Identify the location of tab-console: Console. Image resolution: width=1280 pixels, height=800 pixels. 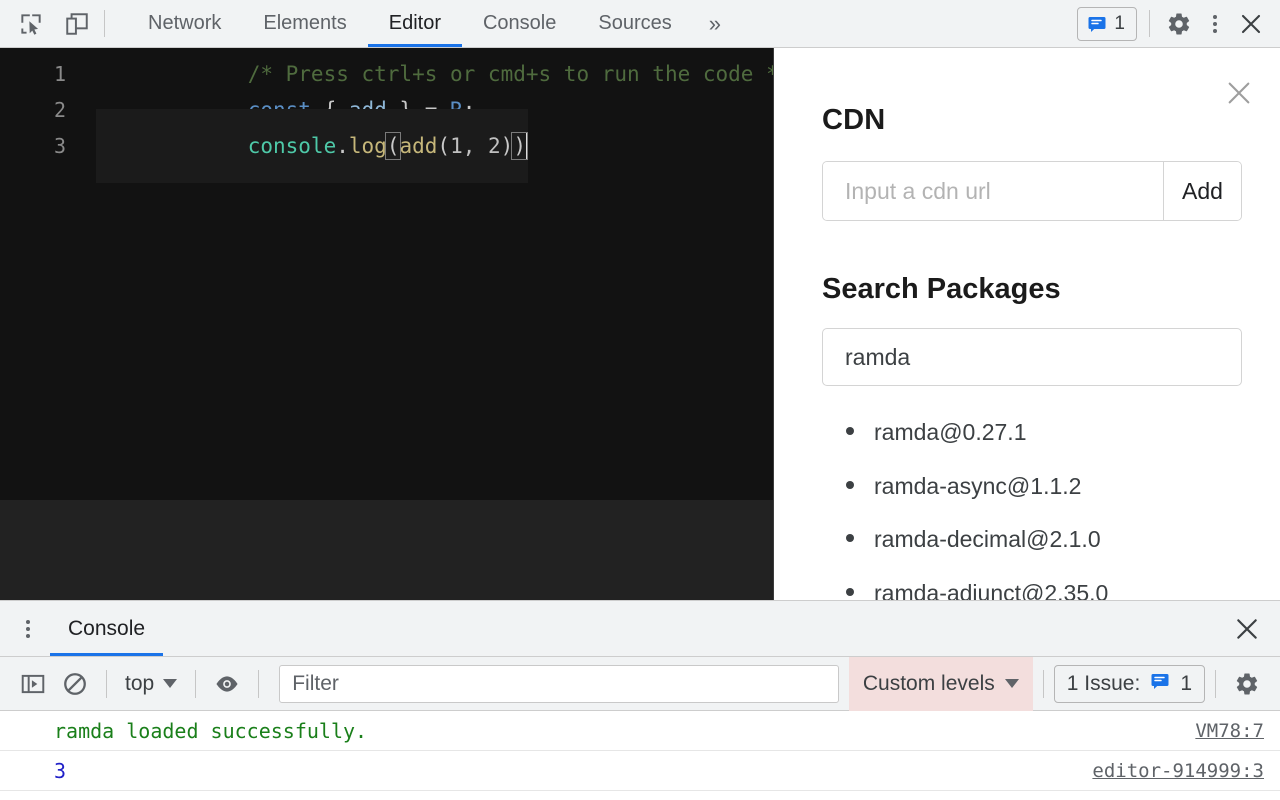
(519, 23).